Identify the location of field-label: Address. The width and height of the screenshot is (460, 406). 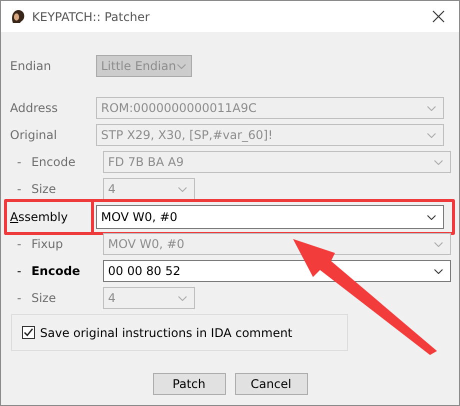
(34, 108).